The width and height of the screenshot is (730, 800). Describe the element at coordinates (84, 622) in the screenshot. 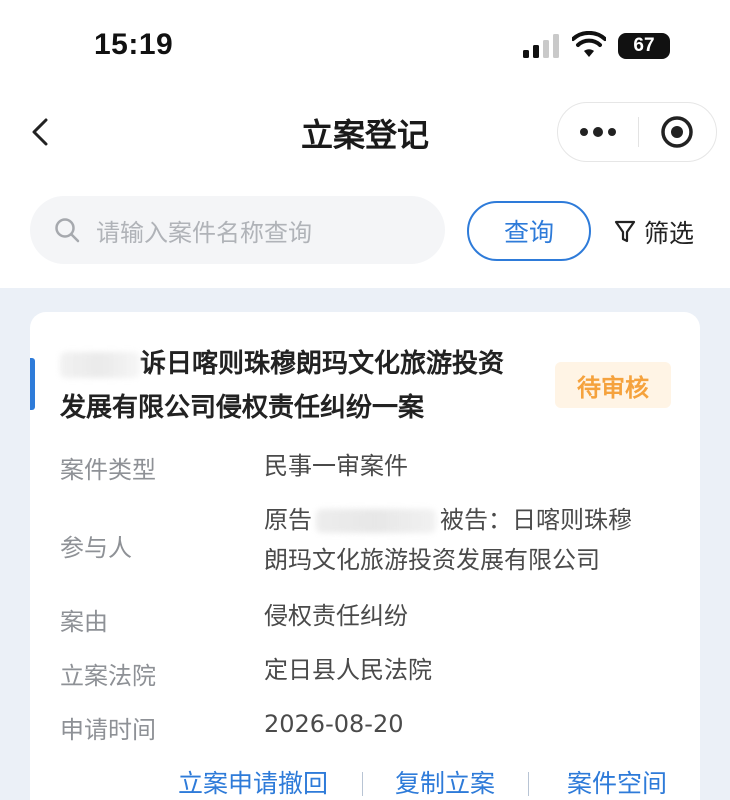

I see `field-label-cause: 案由` at that location.